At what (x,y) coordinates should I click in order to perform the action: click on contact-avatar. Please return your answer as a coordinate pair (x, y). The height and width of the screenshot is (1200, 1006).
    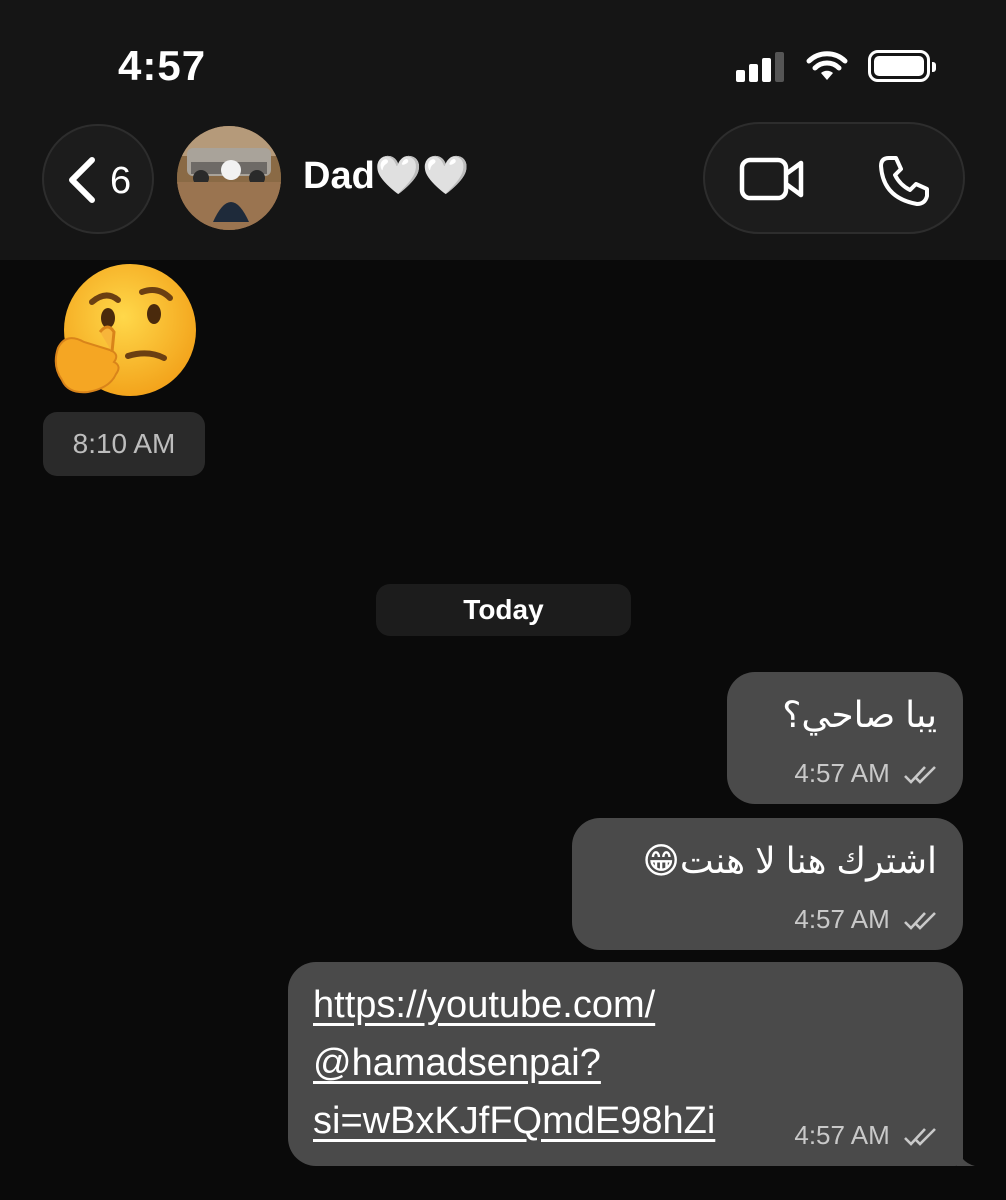
    Looking at the image, I should click on (229, 178).